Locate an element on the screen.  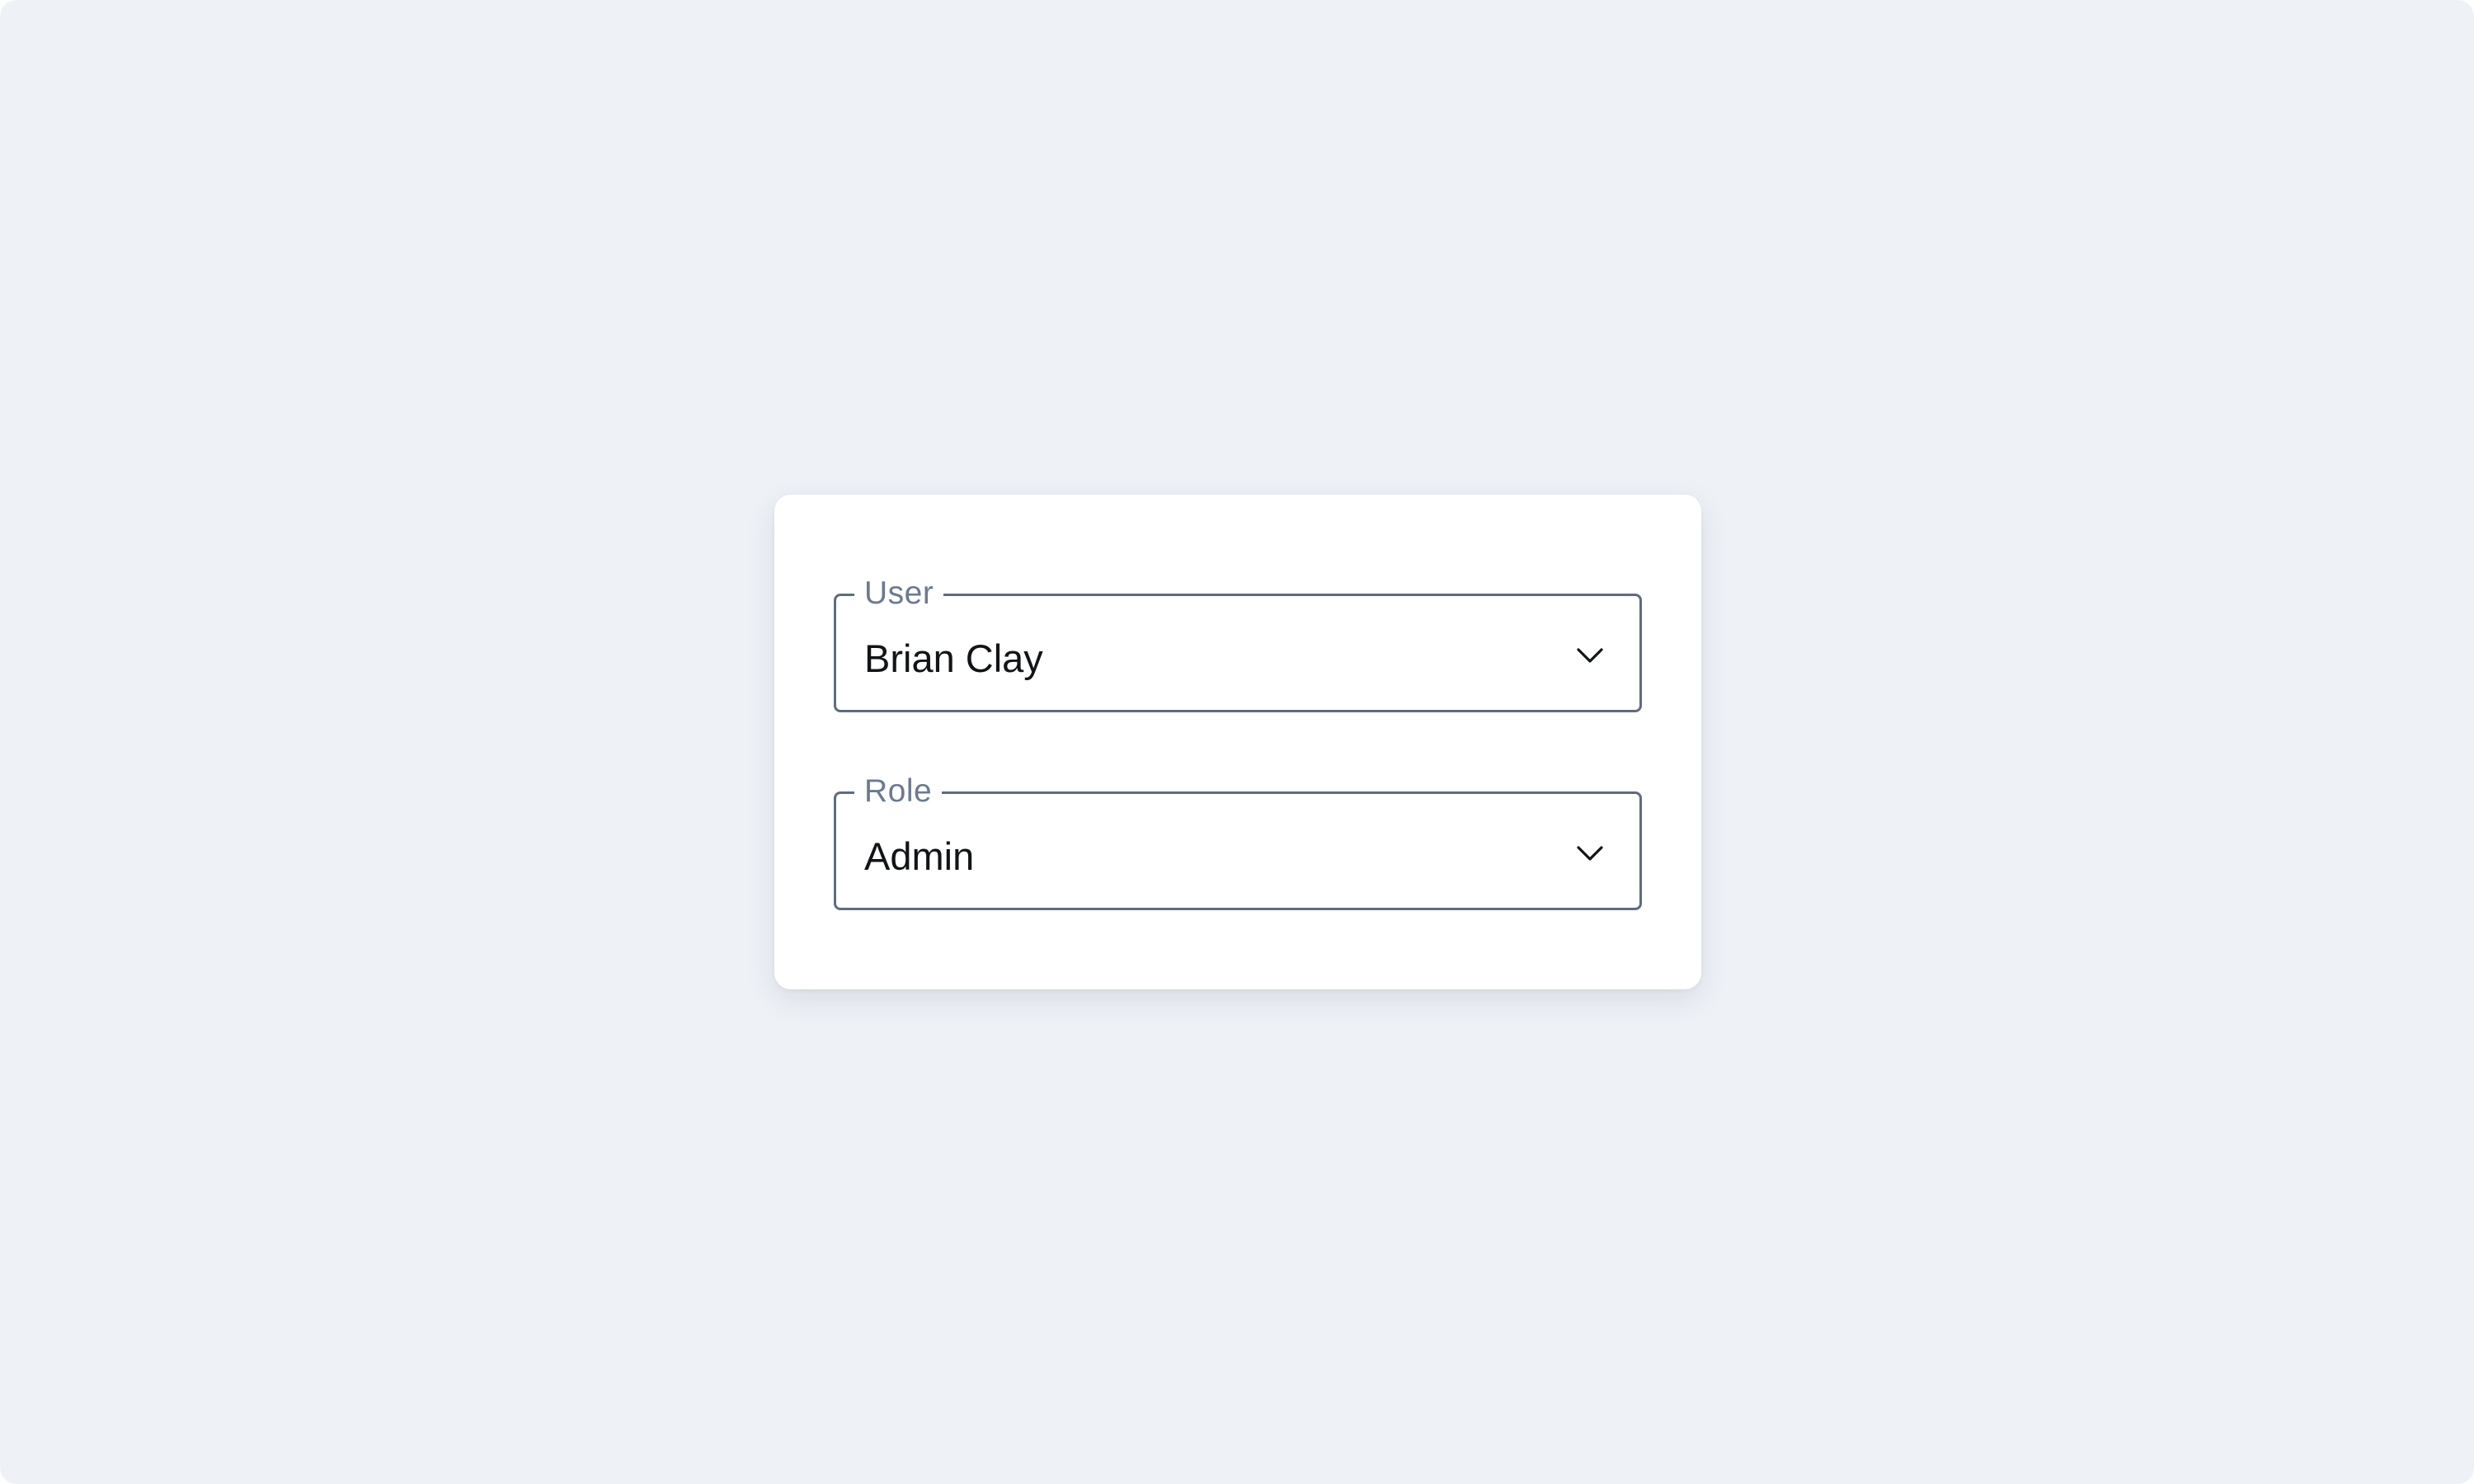
role-label: Role is located at coordinates (898, 791).